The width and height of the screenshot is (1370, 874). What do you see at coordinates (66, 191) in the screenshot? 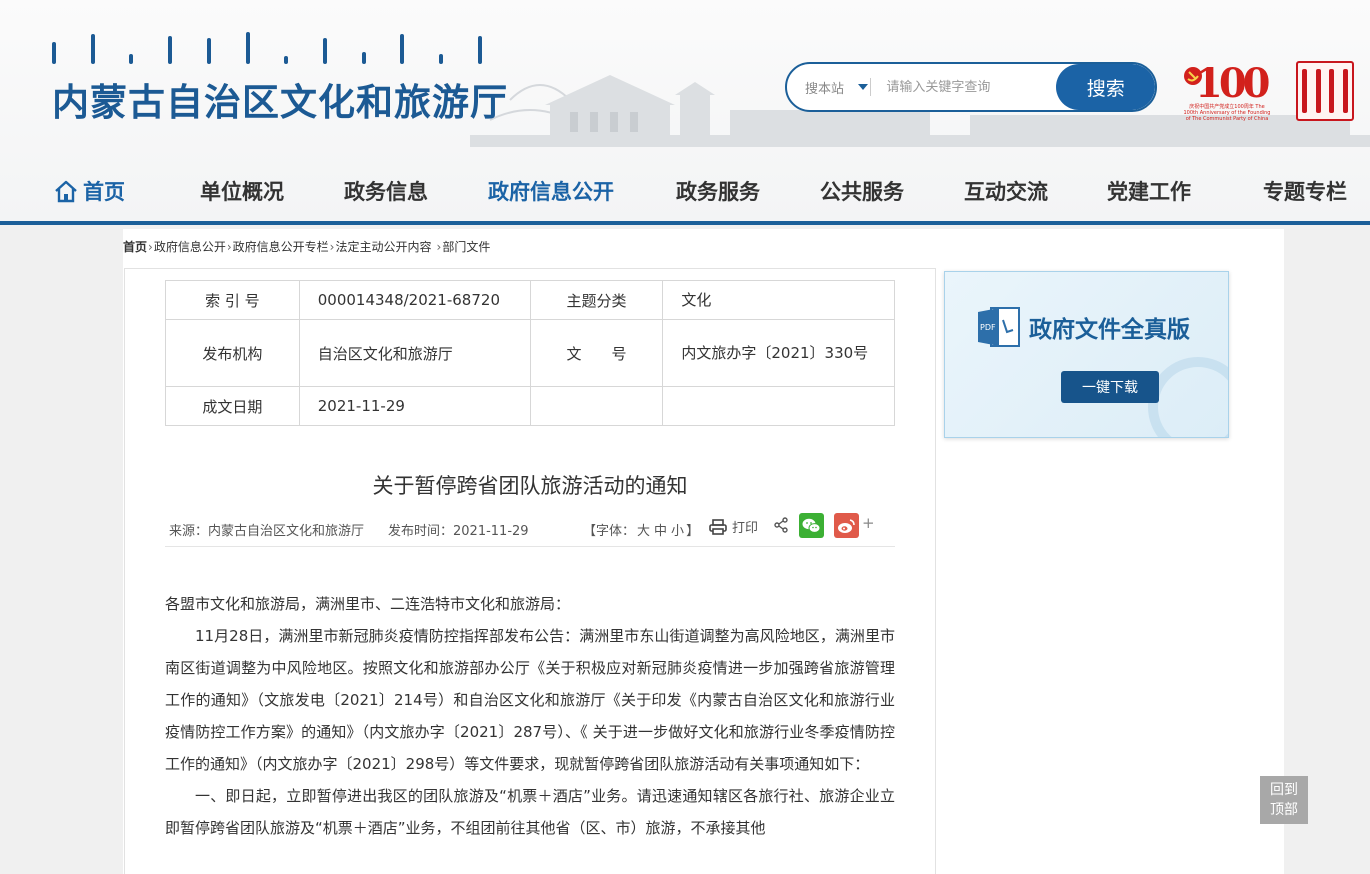
I see `home-icon` at bounding box center [66, 191].